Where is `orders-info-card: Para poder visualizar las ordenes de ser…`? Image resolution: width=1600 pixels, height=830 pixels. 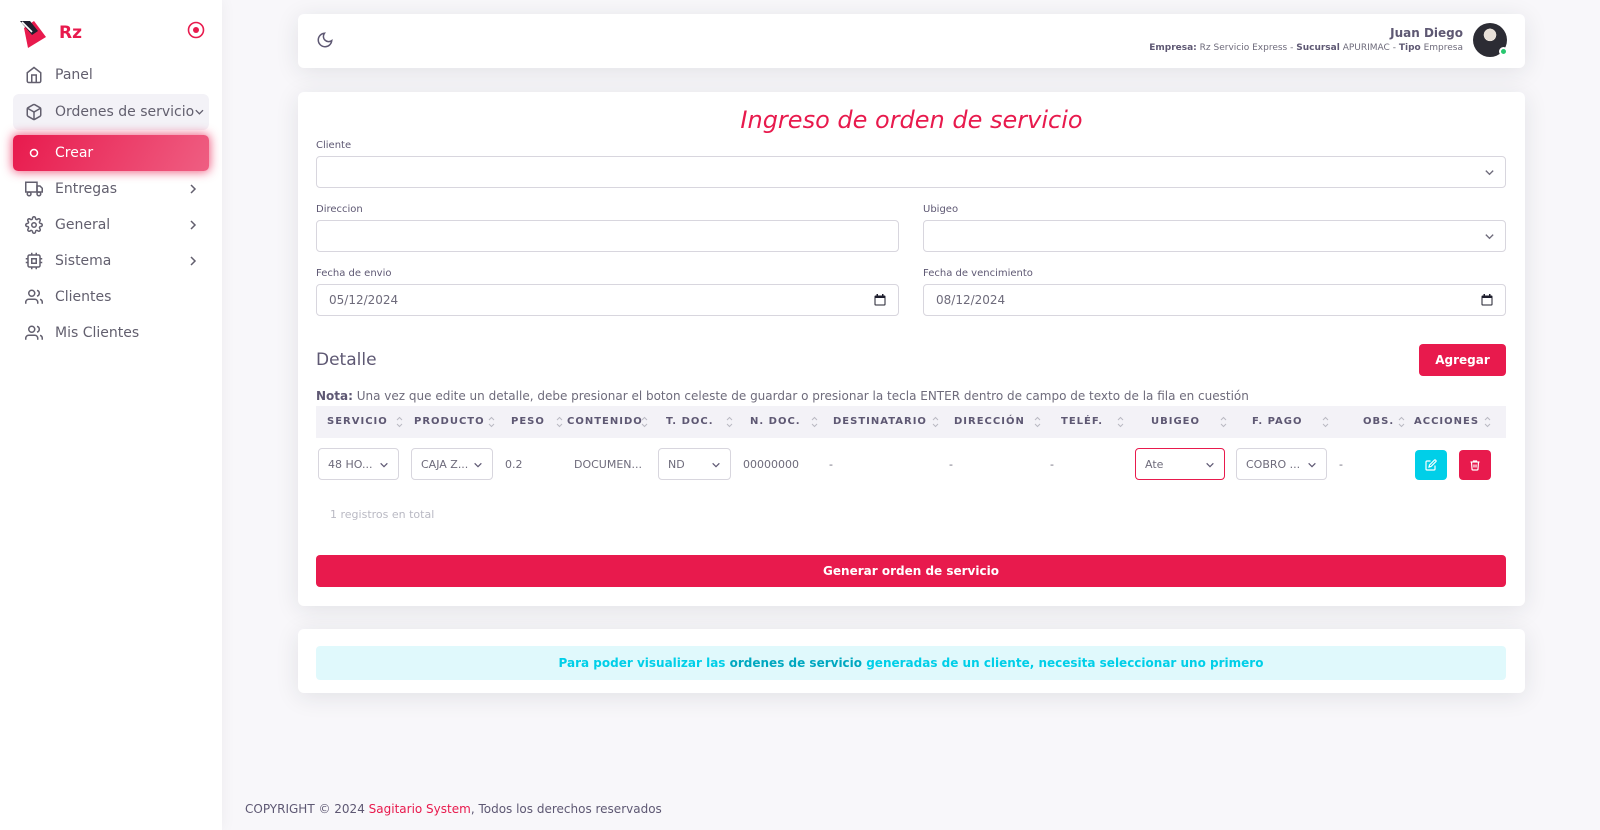 orders-info-card: Para poder visualizar las ordenes de ser… is located at coordinates (911, 661).